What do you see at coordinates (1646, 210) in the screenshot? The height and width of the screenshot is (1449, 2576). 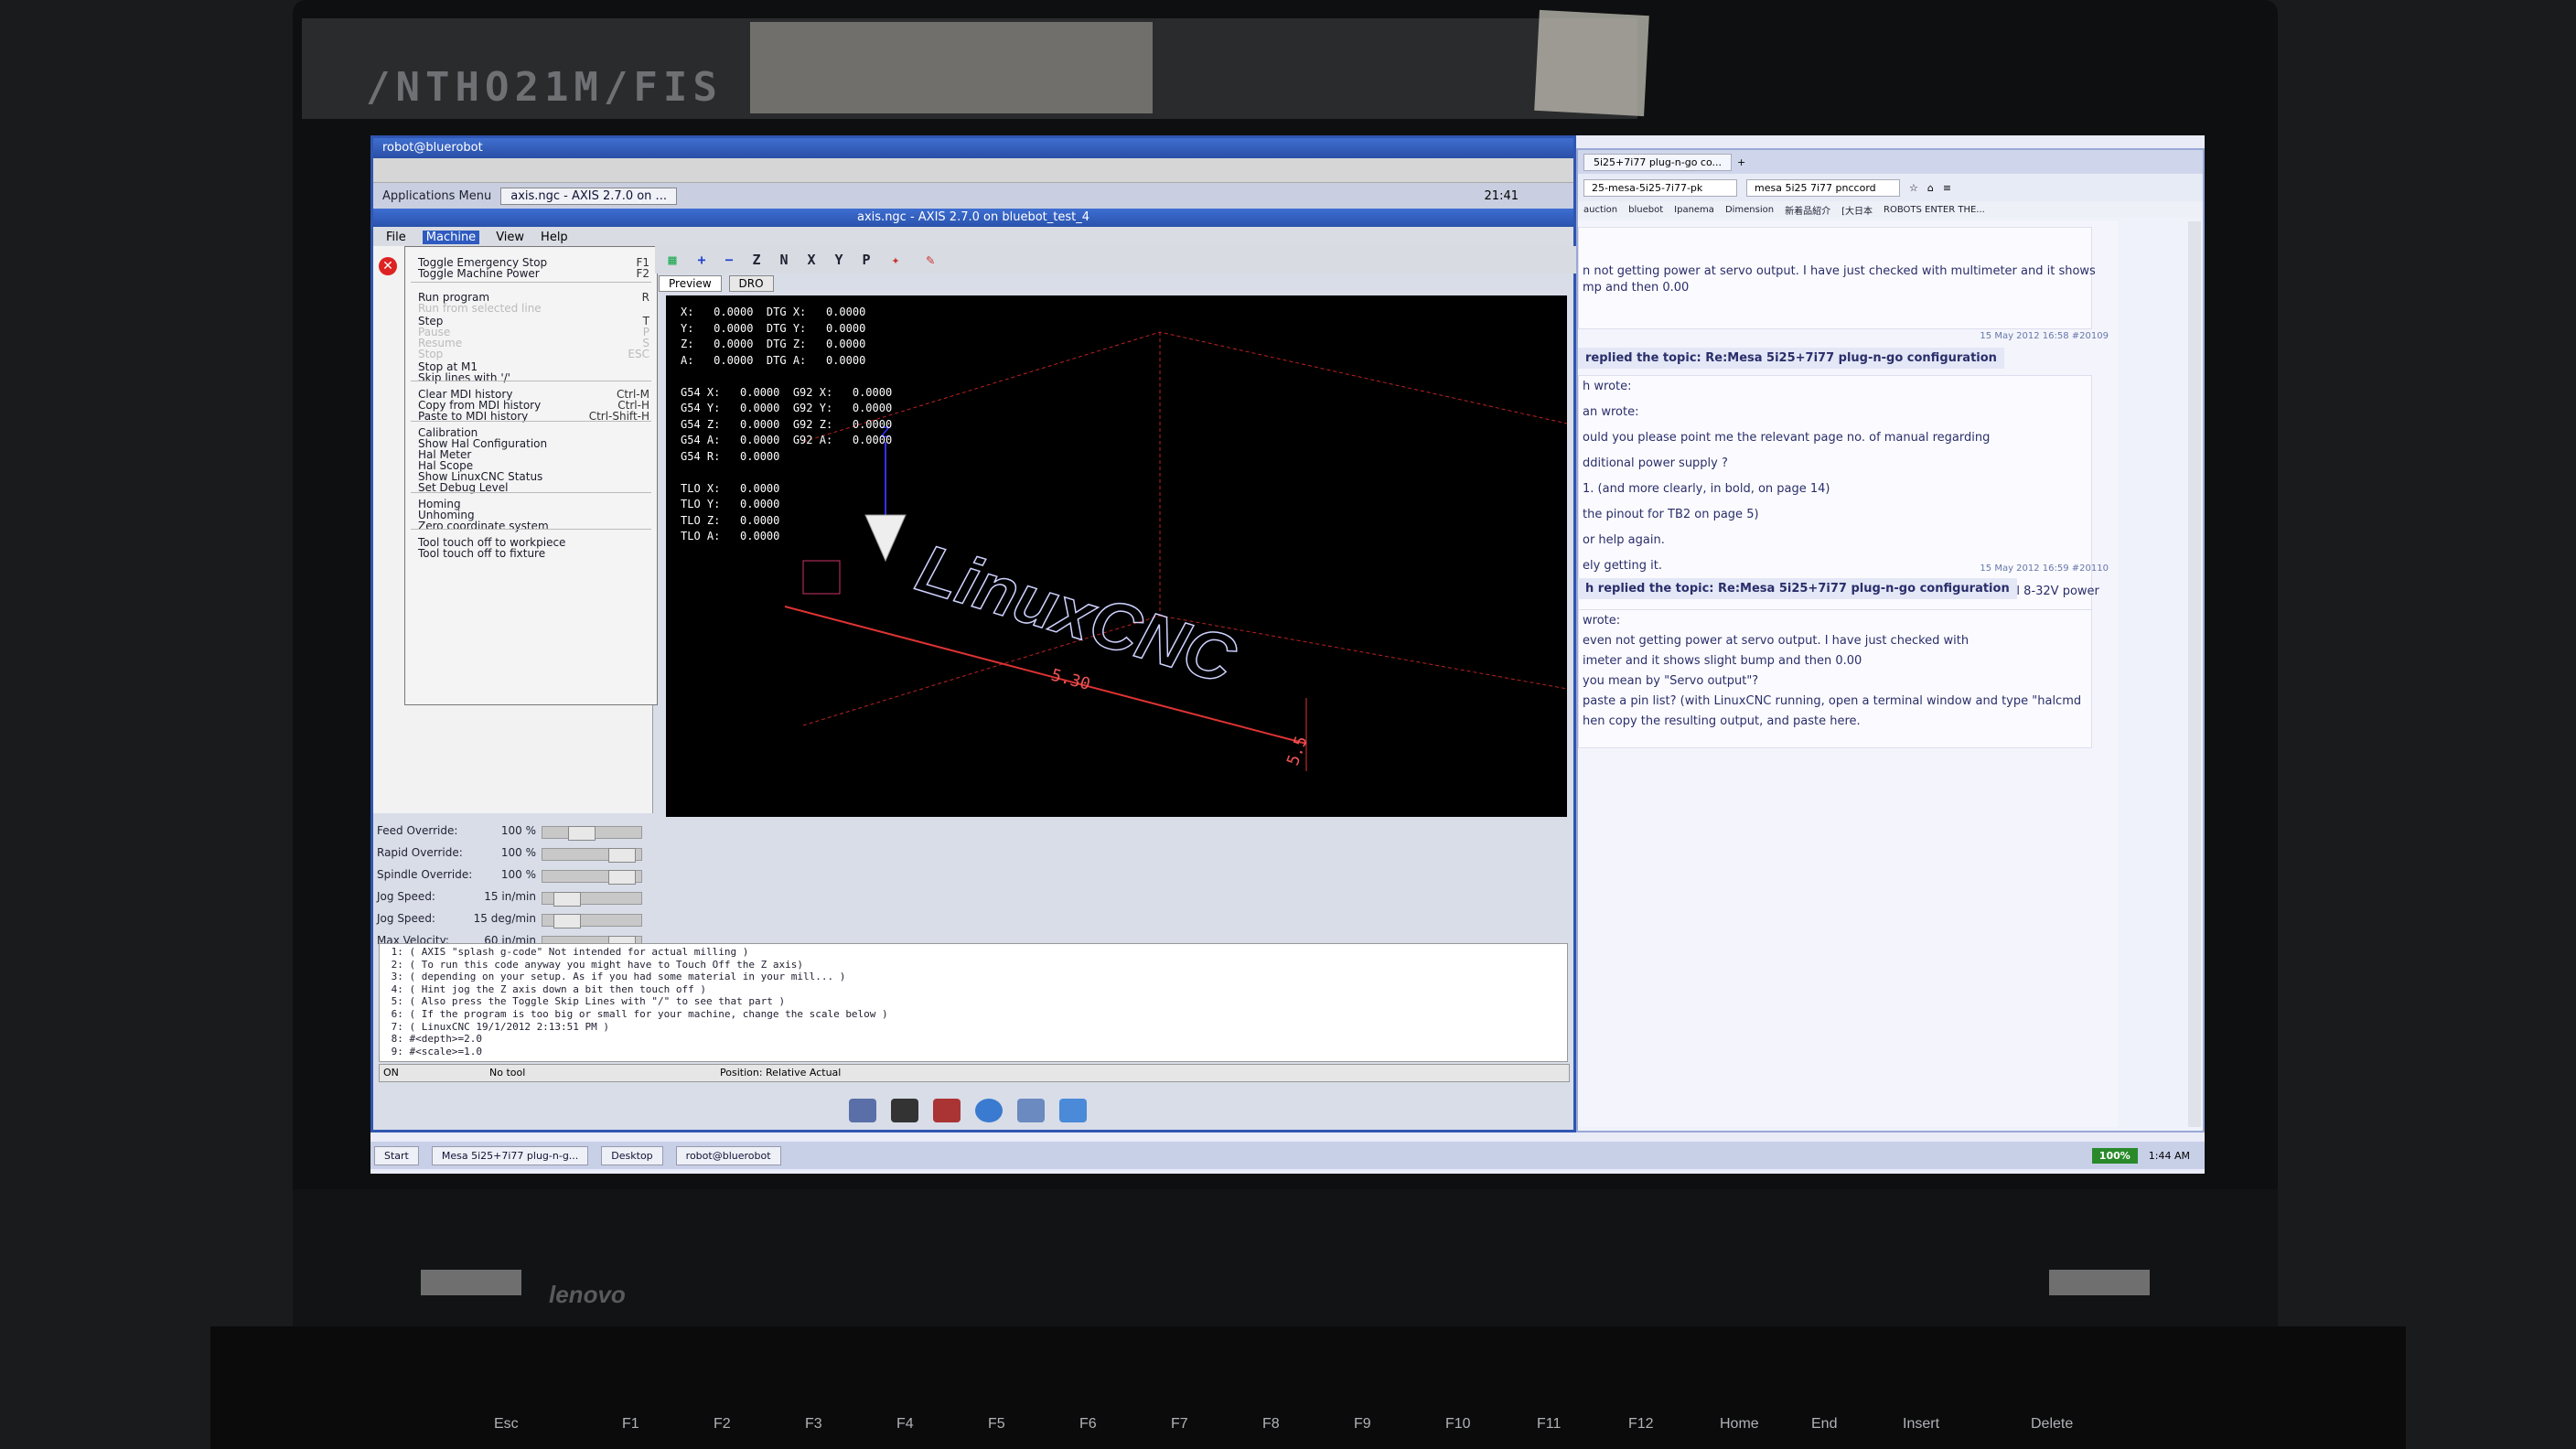 I see `bookmark-item: bluebot` at bounding box center [1646, 210].